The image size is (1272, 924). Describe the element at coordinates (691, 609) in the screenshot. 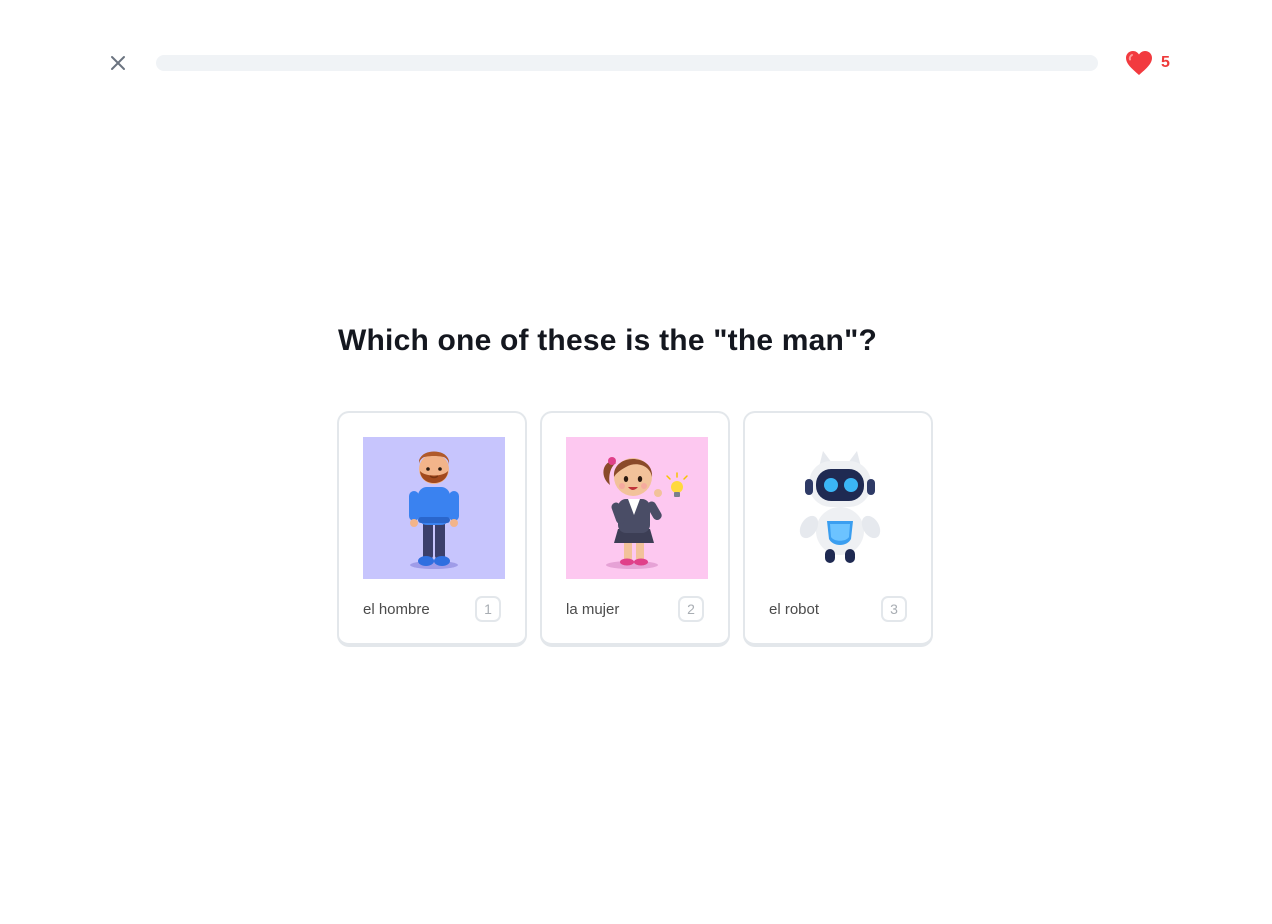

I see `option-key-hint: 2` at that location.